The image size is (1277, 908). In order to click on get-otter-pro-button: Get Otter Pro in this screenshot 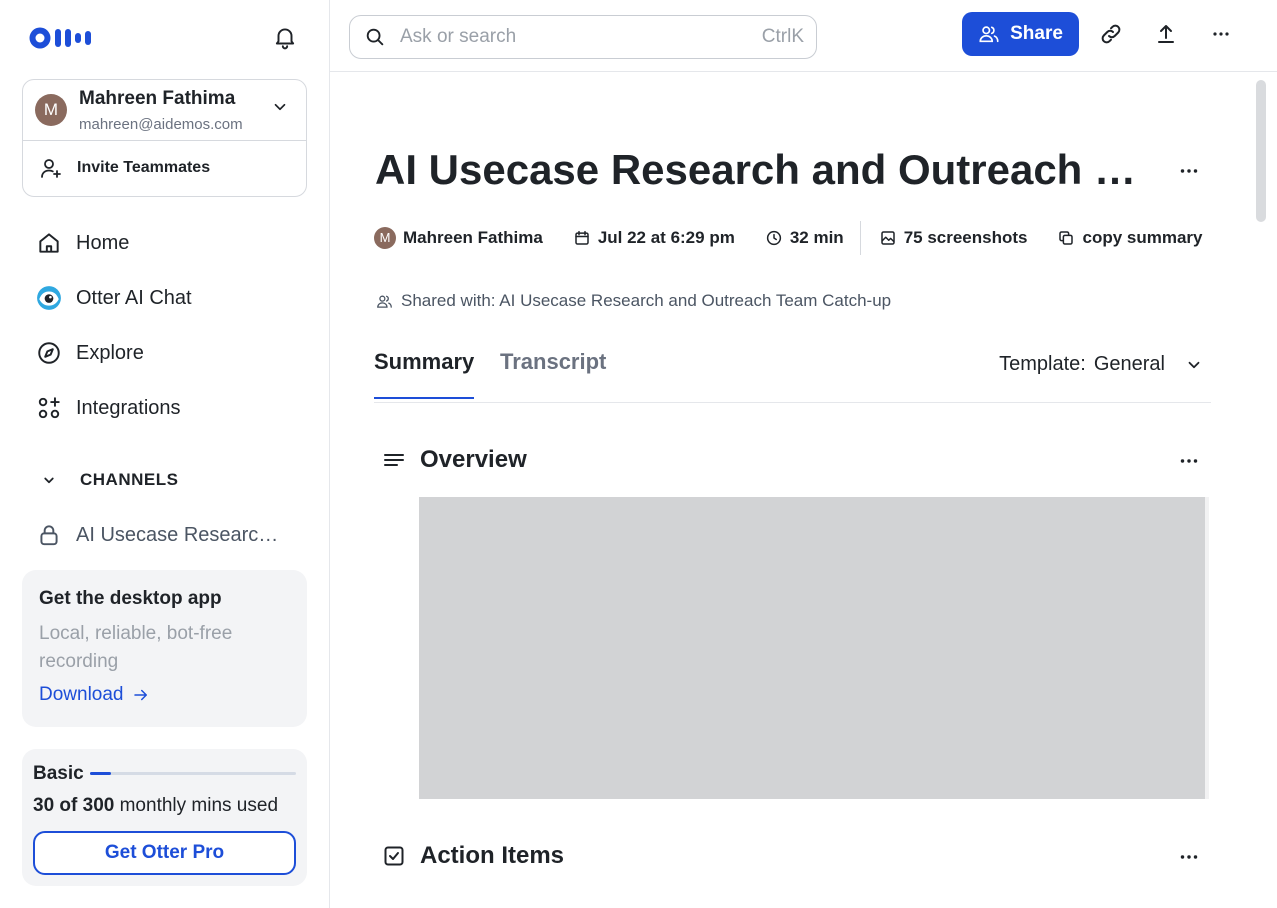, I will do `click(164, 853)`.